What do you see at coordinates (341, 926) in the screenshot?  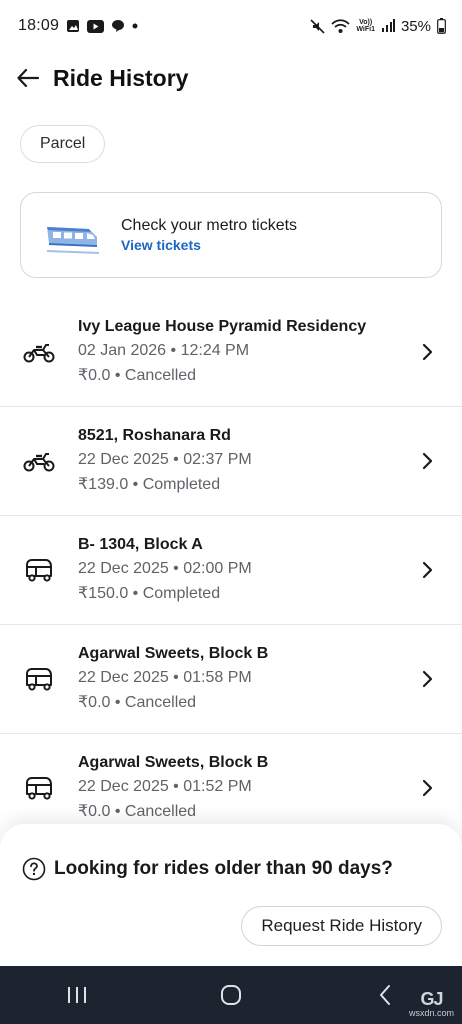 I see `request-ride-history-button: Request Ride History` at bounding box center [341, 926].